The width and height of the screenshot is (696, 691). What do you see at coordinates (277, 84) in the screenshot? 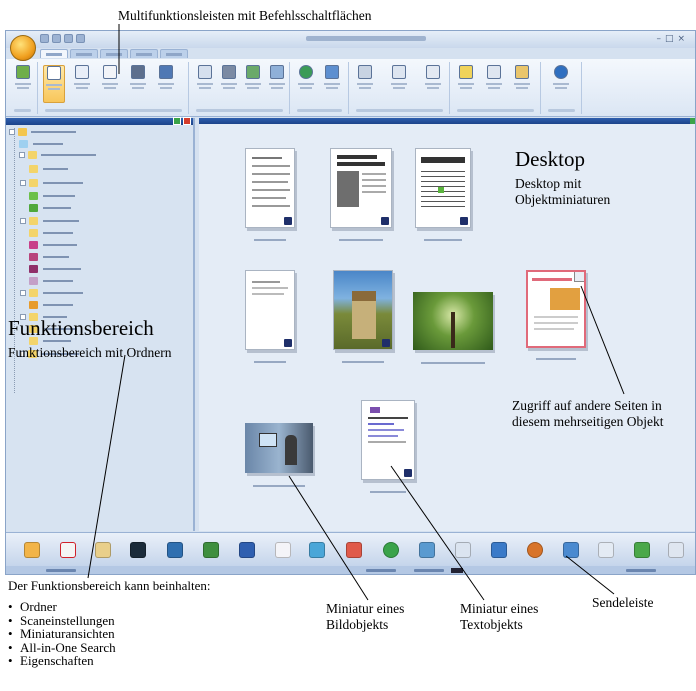
I see `stack-button` at bounding box center [277, 84].